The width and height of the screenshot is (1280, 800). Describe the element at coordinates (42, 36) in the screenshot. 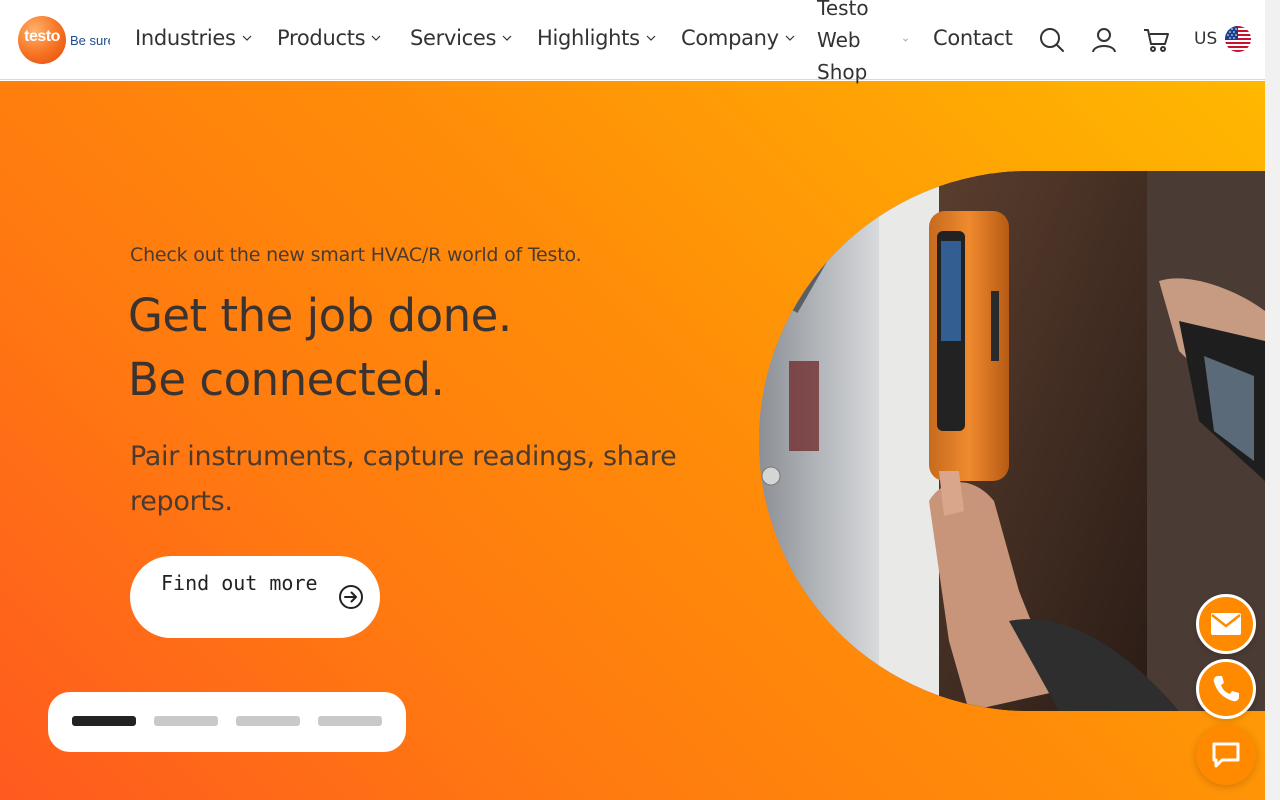

I see `logo-word: testo` at that location.